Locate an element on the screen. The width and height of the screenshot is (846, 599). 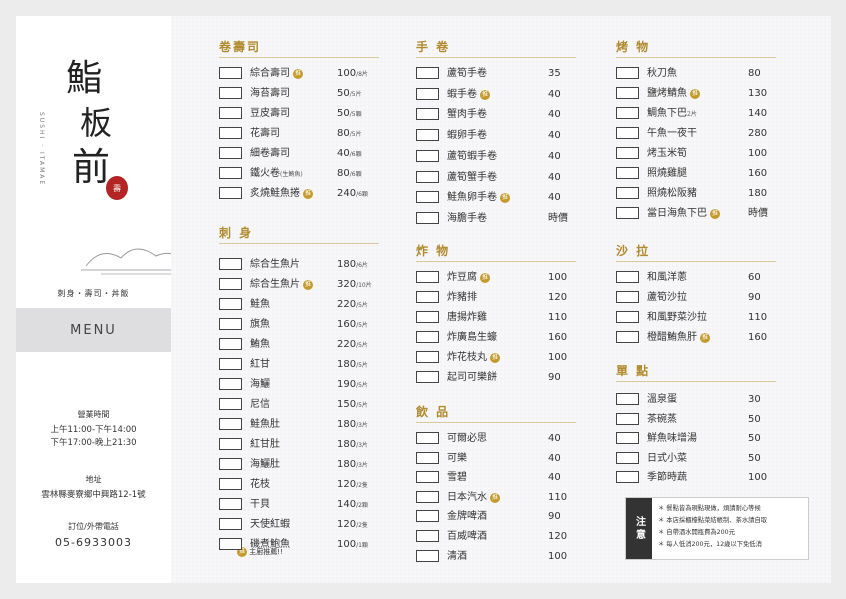
menu-item: 雪碧 40 is located at coordinates (496, 478).